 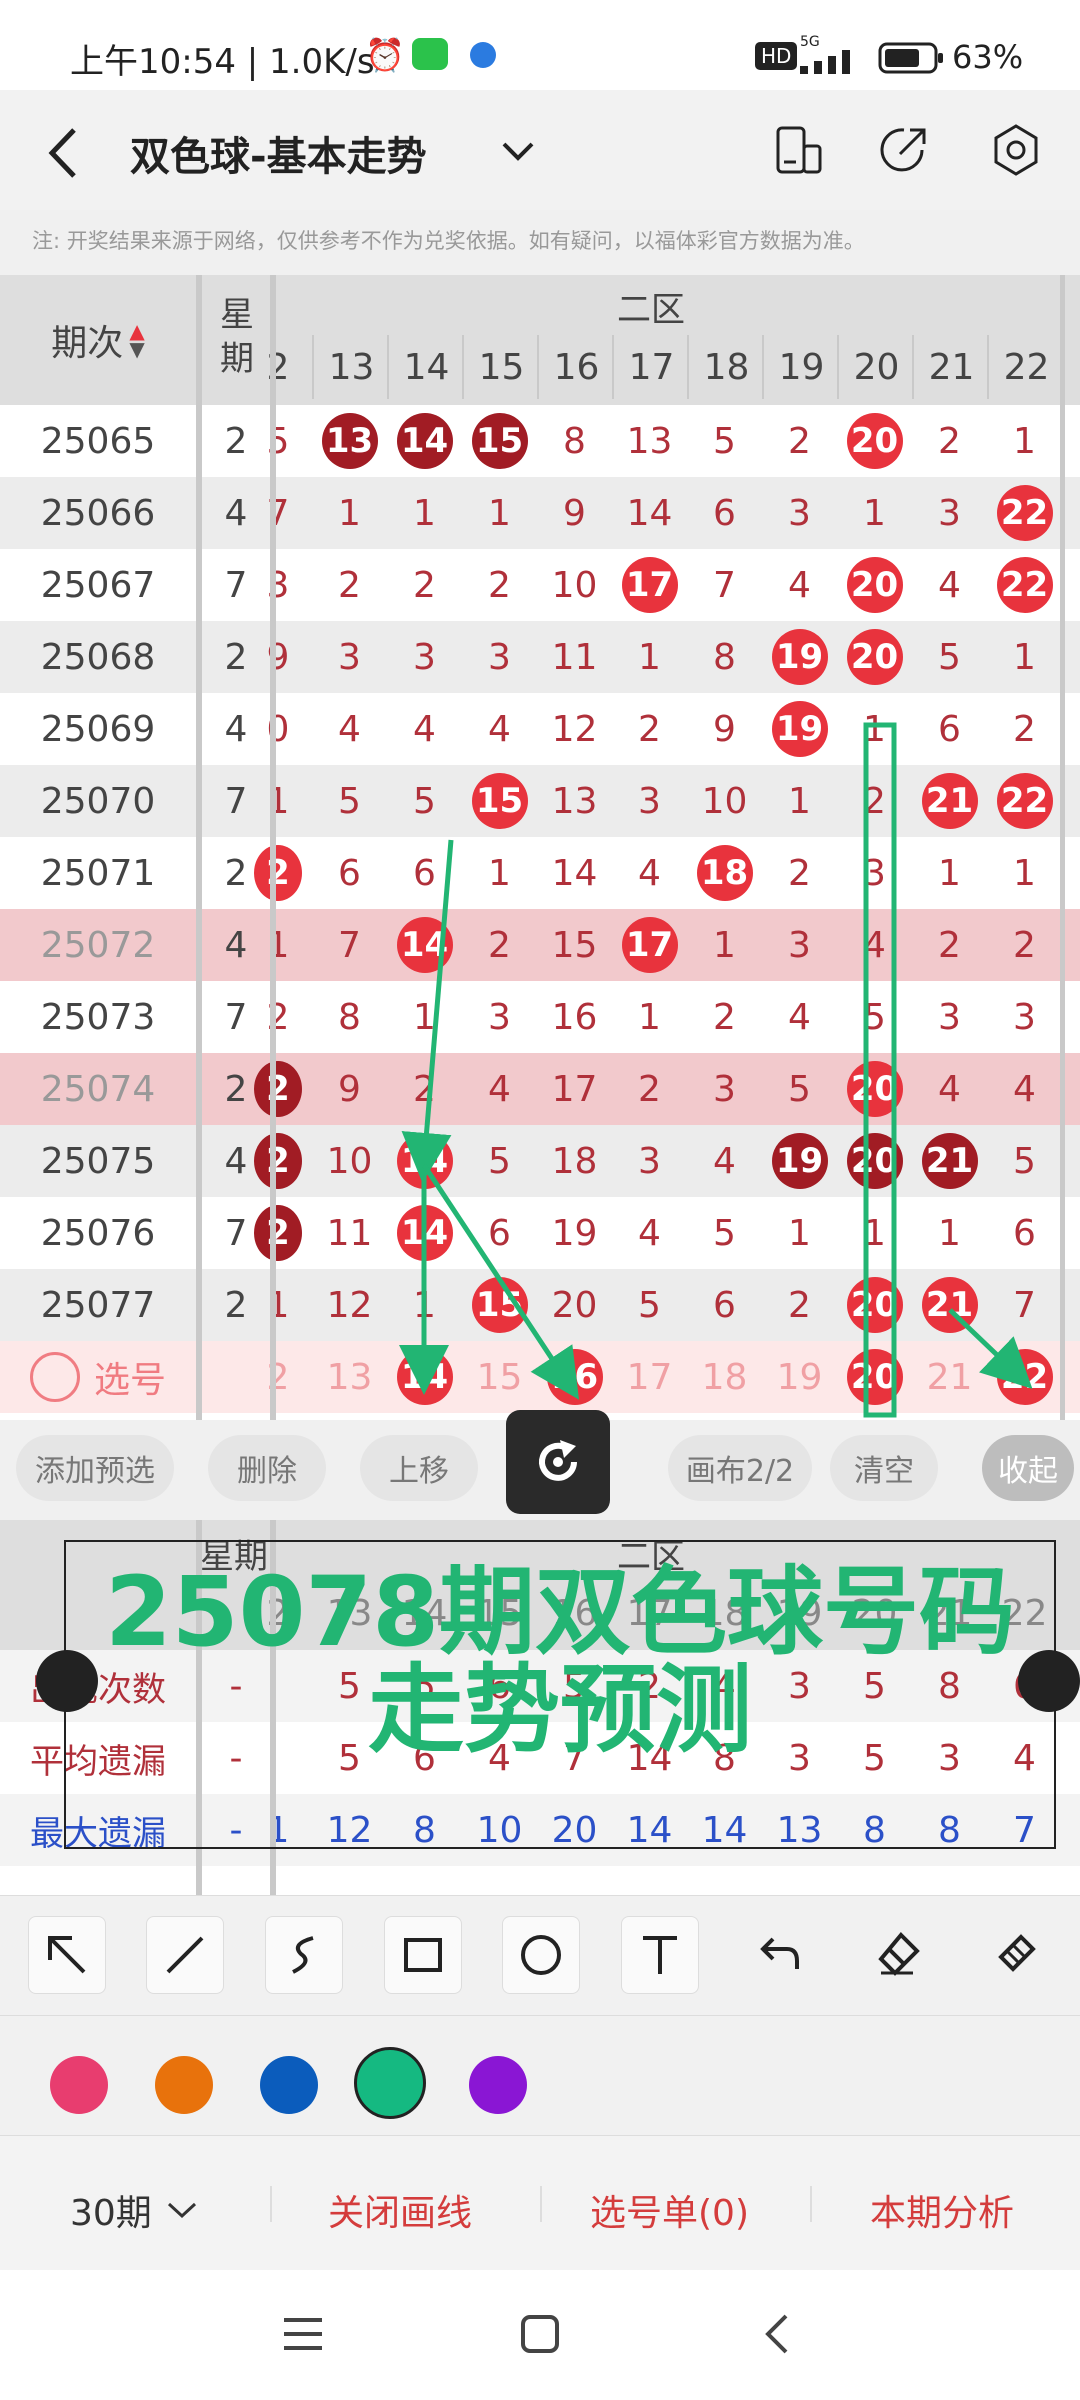 What do you see at coordinates (540, 45) in the screenshot?
I see `status-bar: 上午10:54 | 1.0K/s ⏰ HD 5G 63%` at bounding box center [540, 45].